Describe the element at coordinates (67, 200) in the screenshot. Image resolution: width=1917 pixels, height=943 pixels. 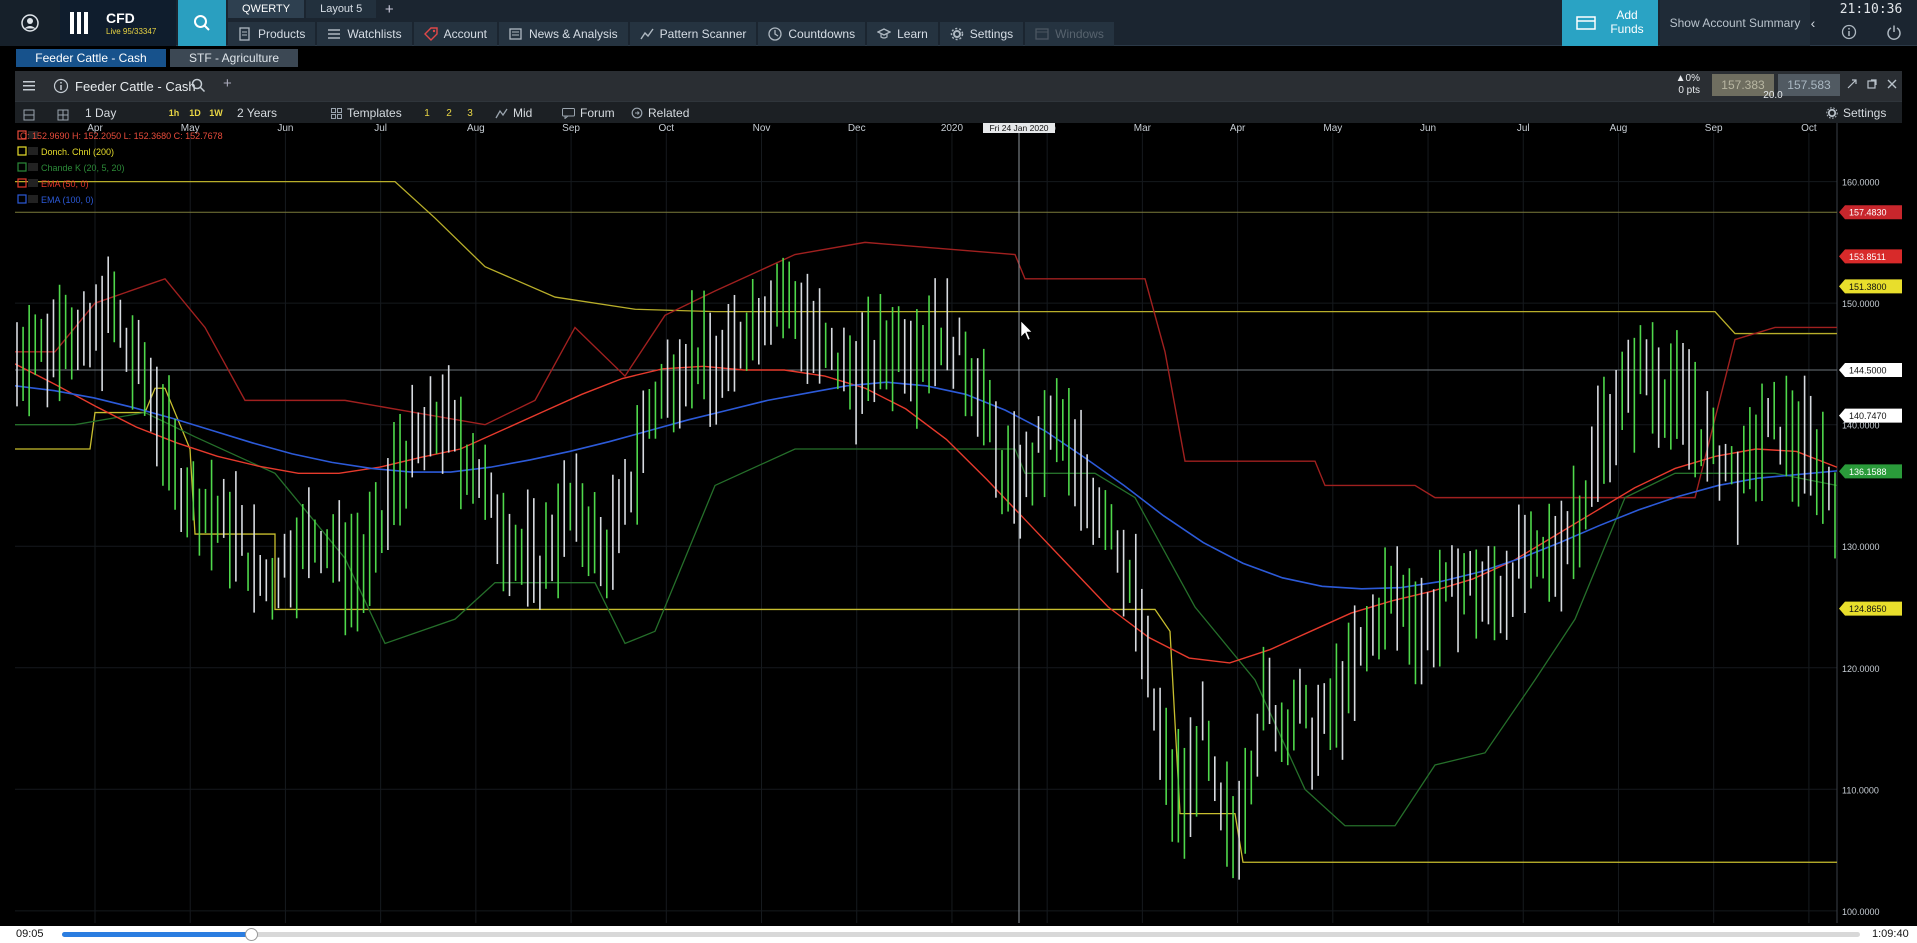
I see `legend-item: EMA (100, 0)` at that location.